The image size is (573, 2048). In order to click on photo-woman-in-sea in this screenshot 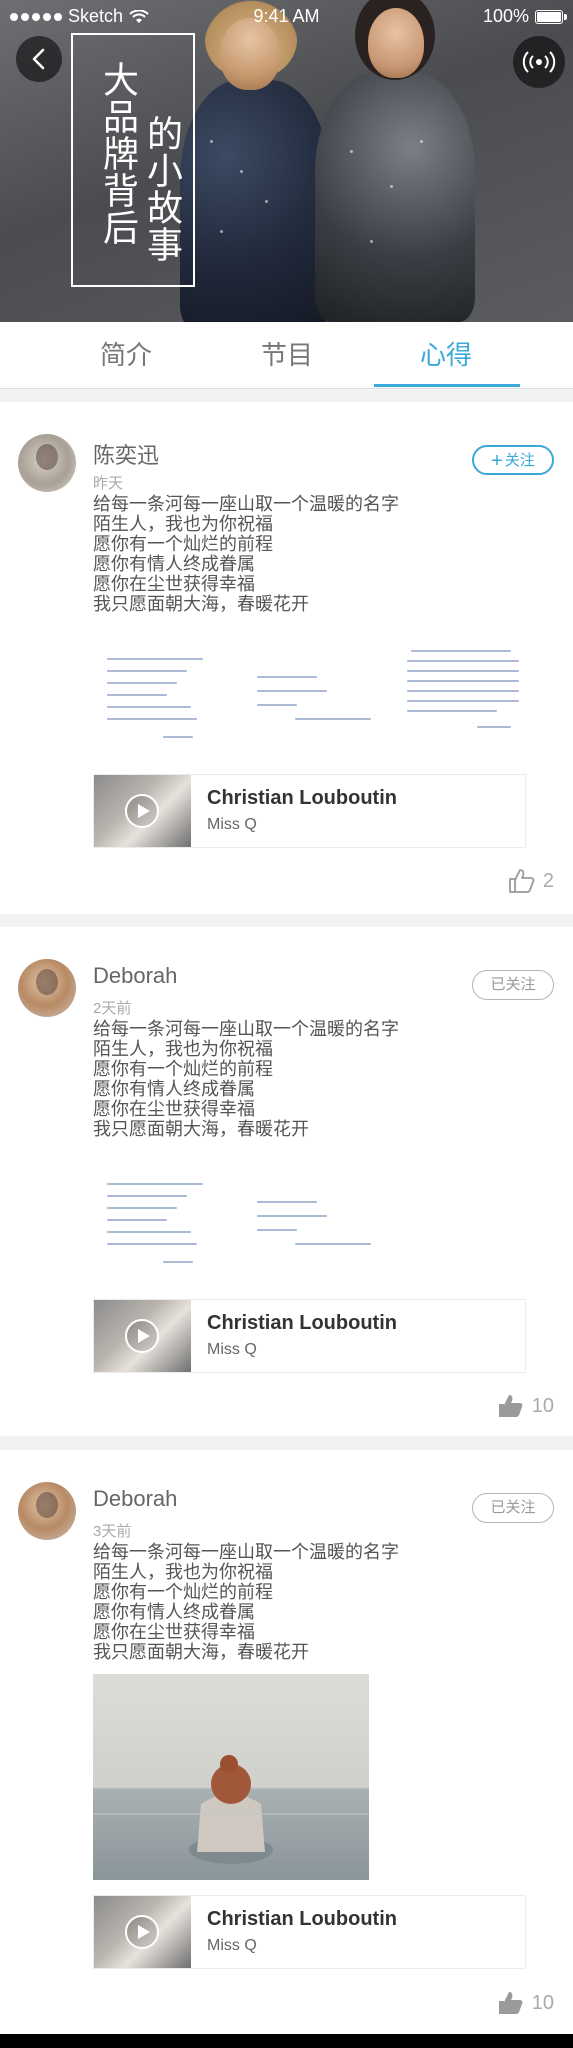, I will do `click(231, 1809)`.